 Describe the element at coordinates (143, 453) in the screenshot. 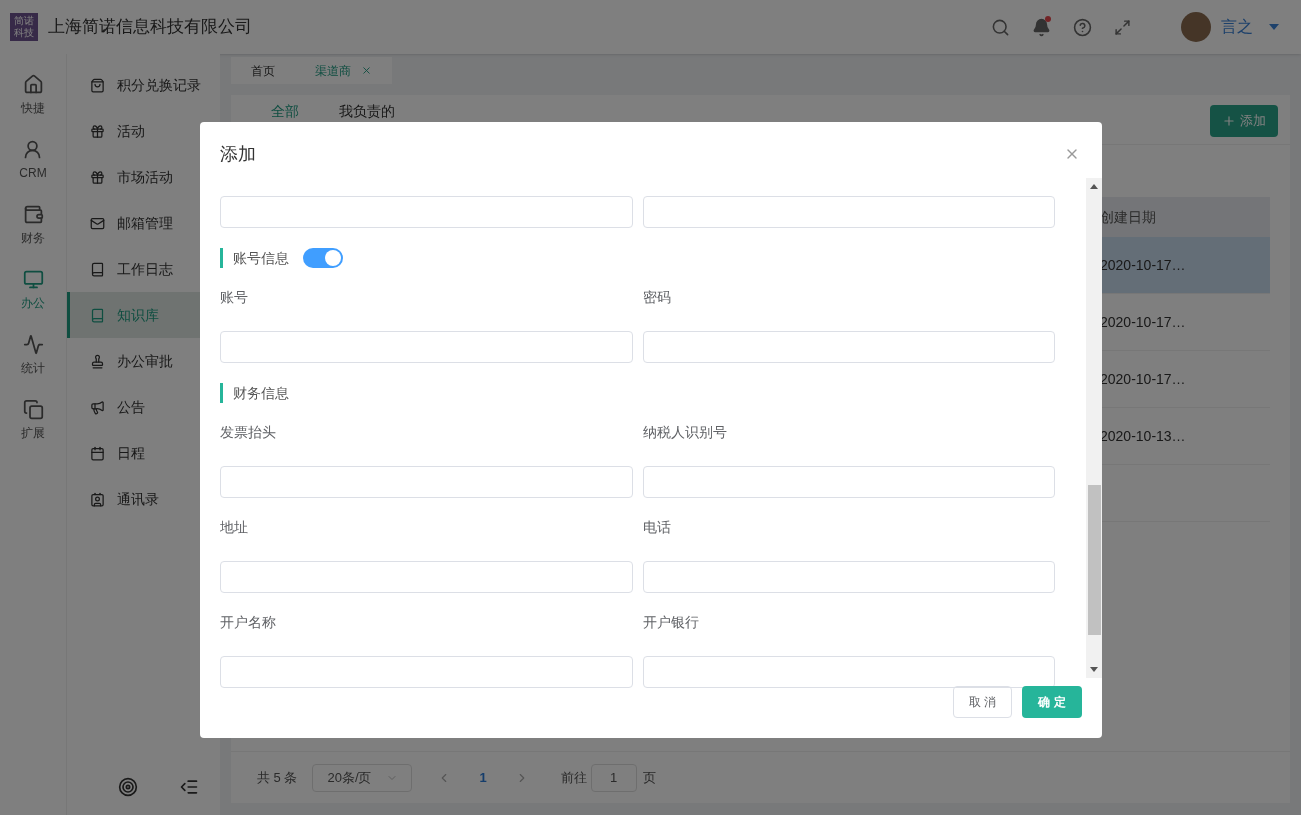

I see `menu-item: 日程` at that location.